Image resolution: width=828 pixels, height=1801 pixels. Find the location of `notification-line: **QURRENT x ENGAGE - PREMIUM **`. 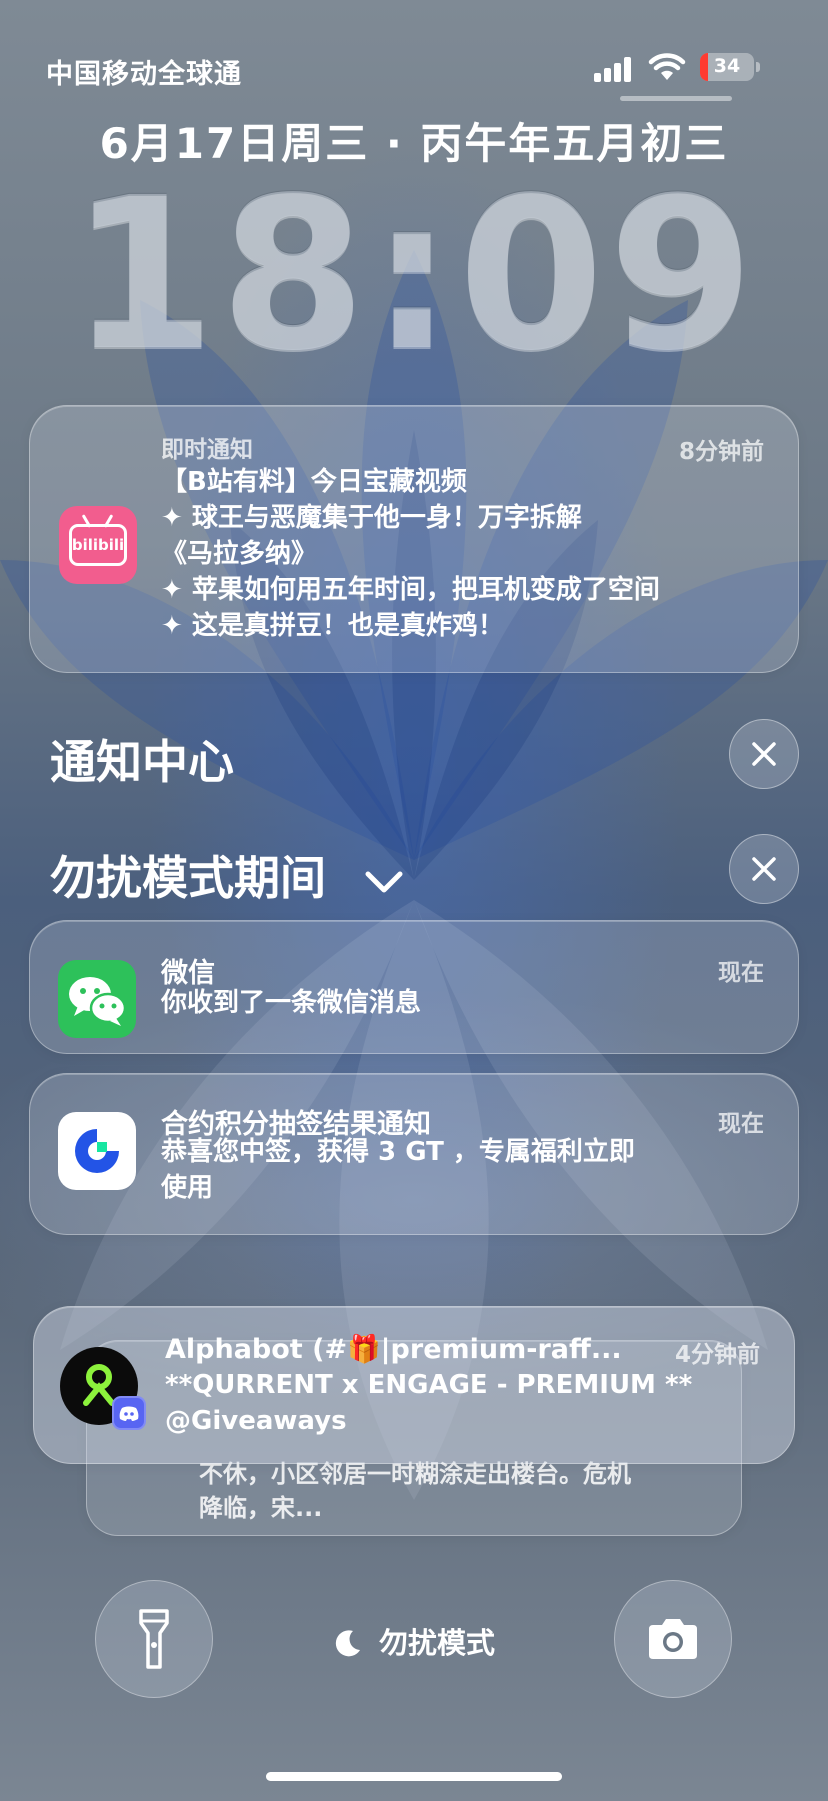

notification-line: **QURRENT x ENGAGE - PREMIUM ** is located at coordinates (429, 1385).